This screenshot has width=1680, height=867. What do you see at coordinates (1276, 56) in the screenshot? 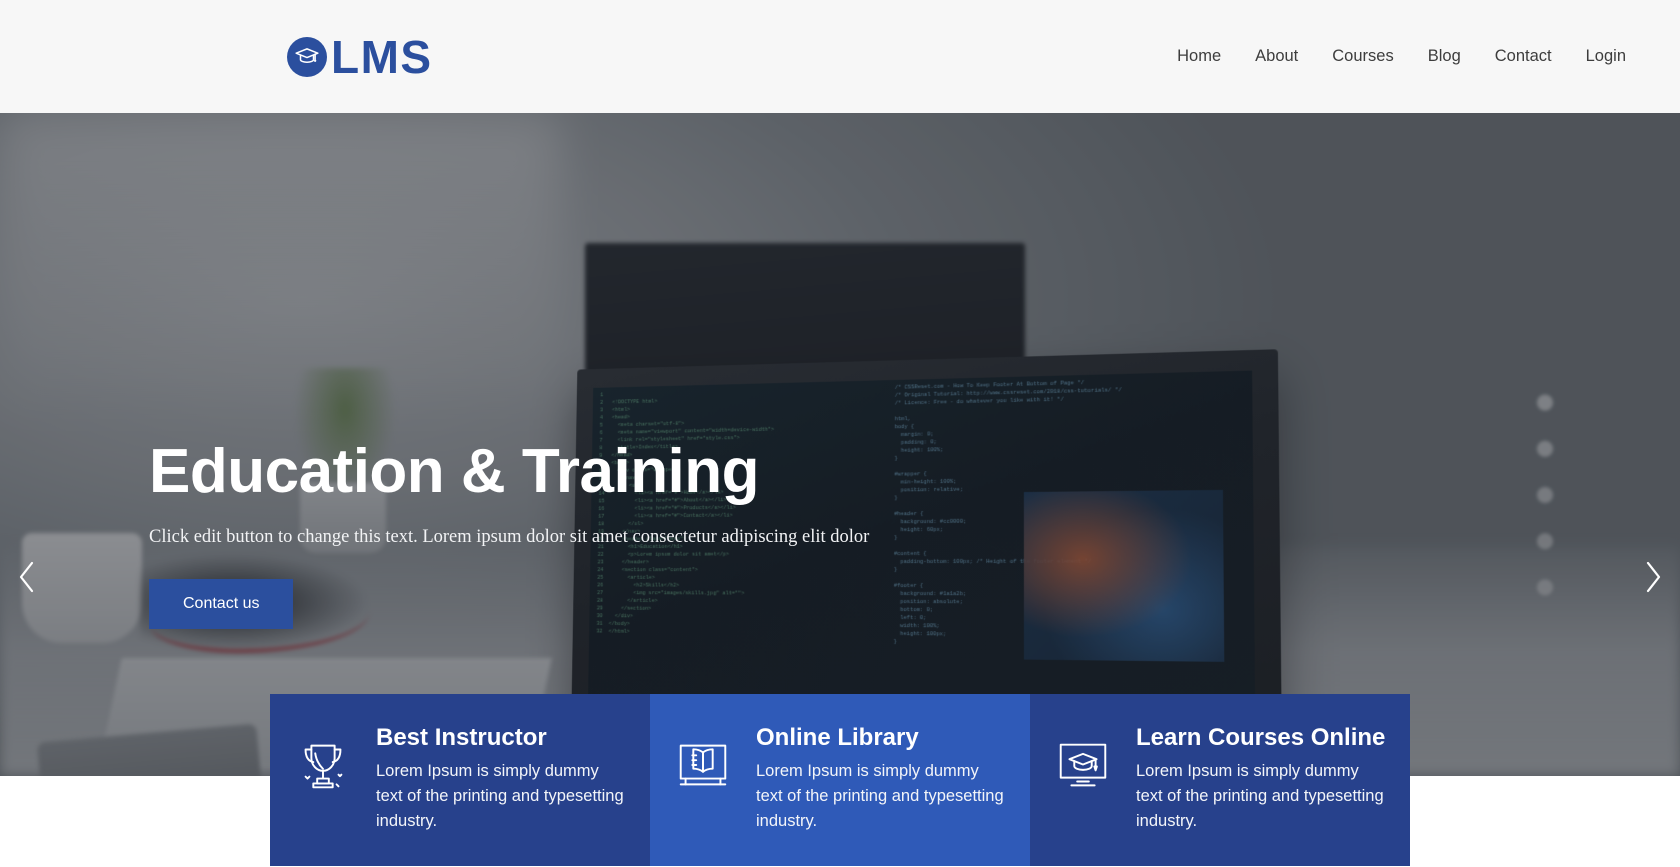
I see `nav-item-about: About` at bounding box center [1276, 56].